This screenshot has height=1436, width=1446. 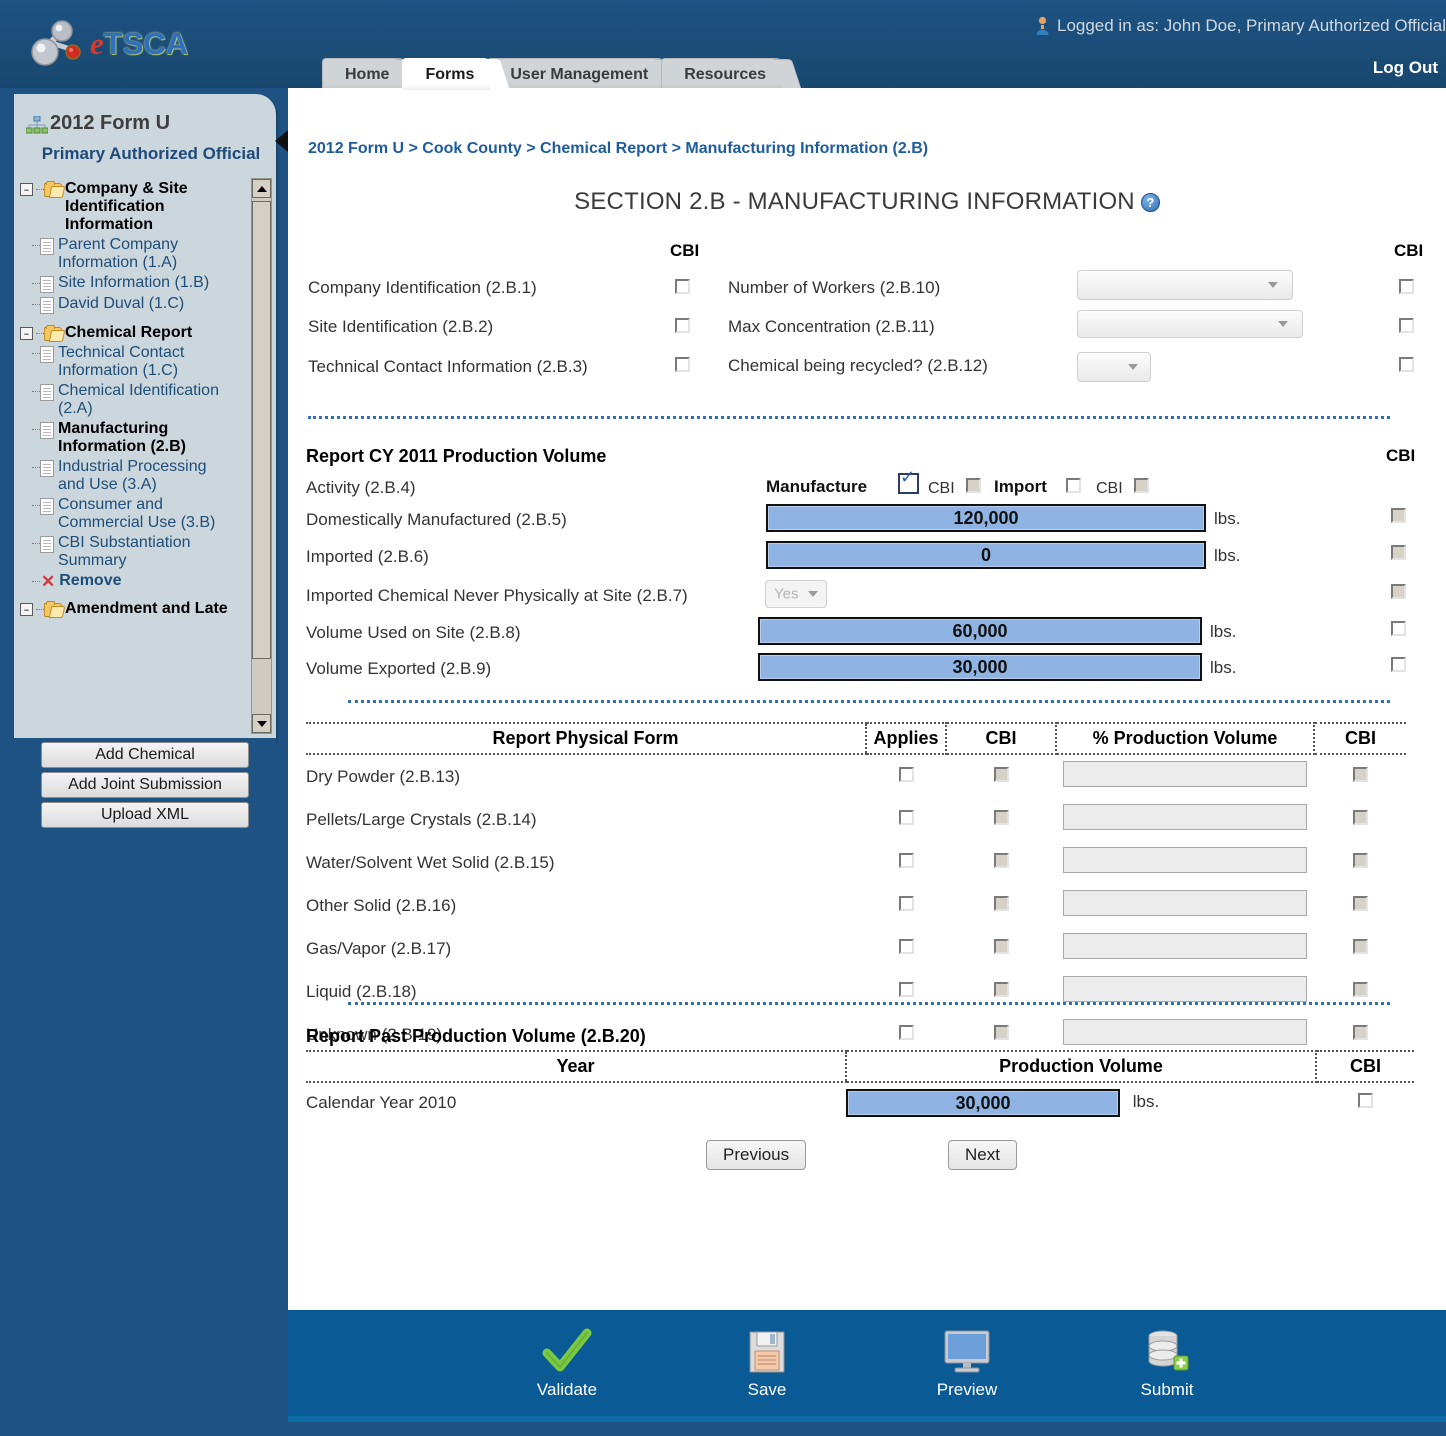 What do you see at coordinates (450, 74) in the screenshot?
I see `tab-forms: Forms` at bounding box center [450, 74].